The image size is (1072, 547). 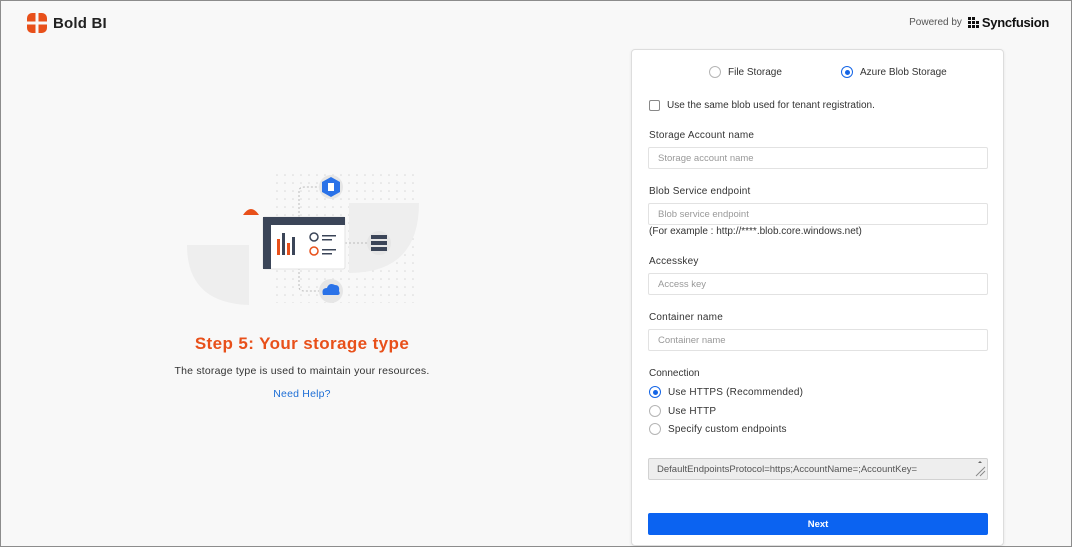 I want to click on top-bar: Bold BI Powered by Syncfusion, so click(x=536, y=23).